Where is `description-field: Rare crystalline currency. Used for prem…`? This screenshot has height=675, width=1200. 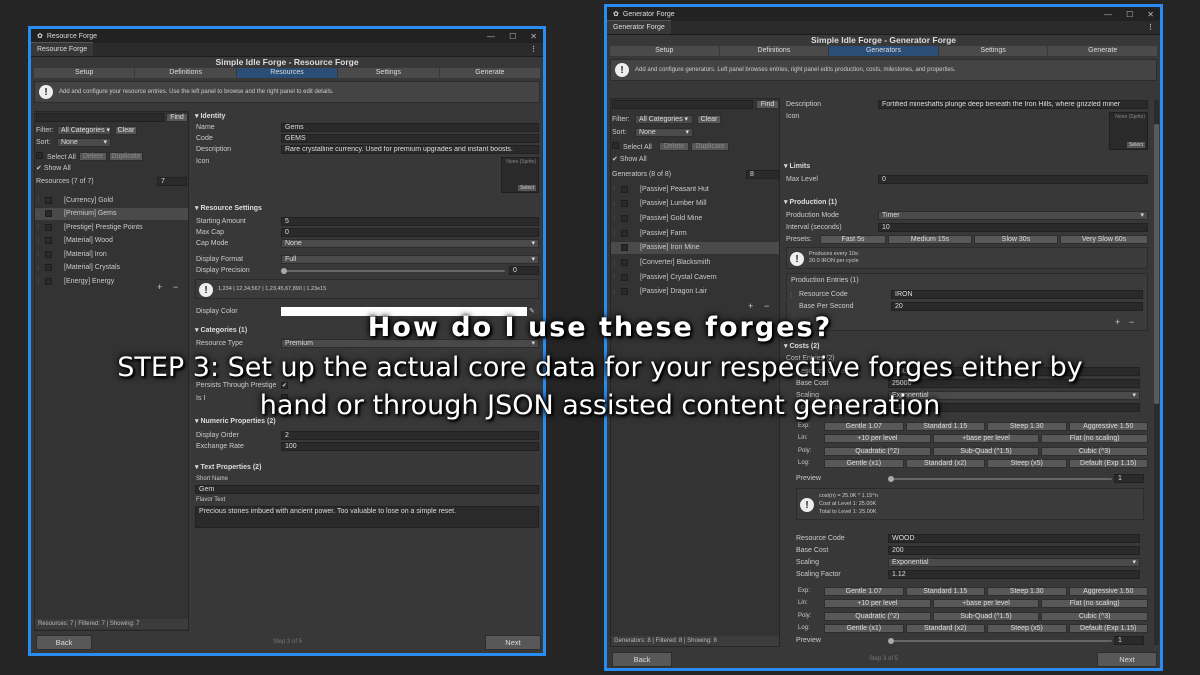
description-field: Rare crystalline currency. Used for prem… is located at coordinates (410, 149).